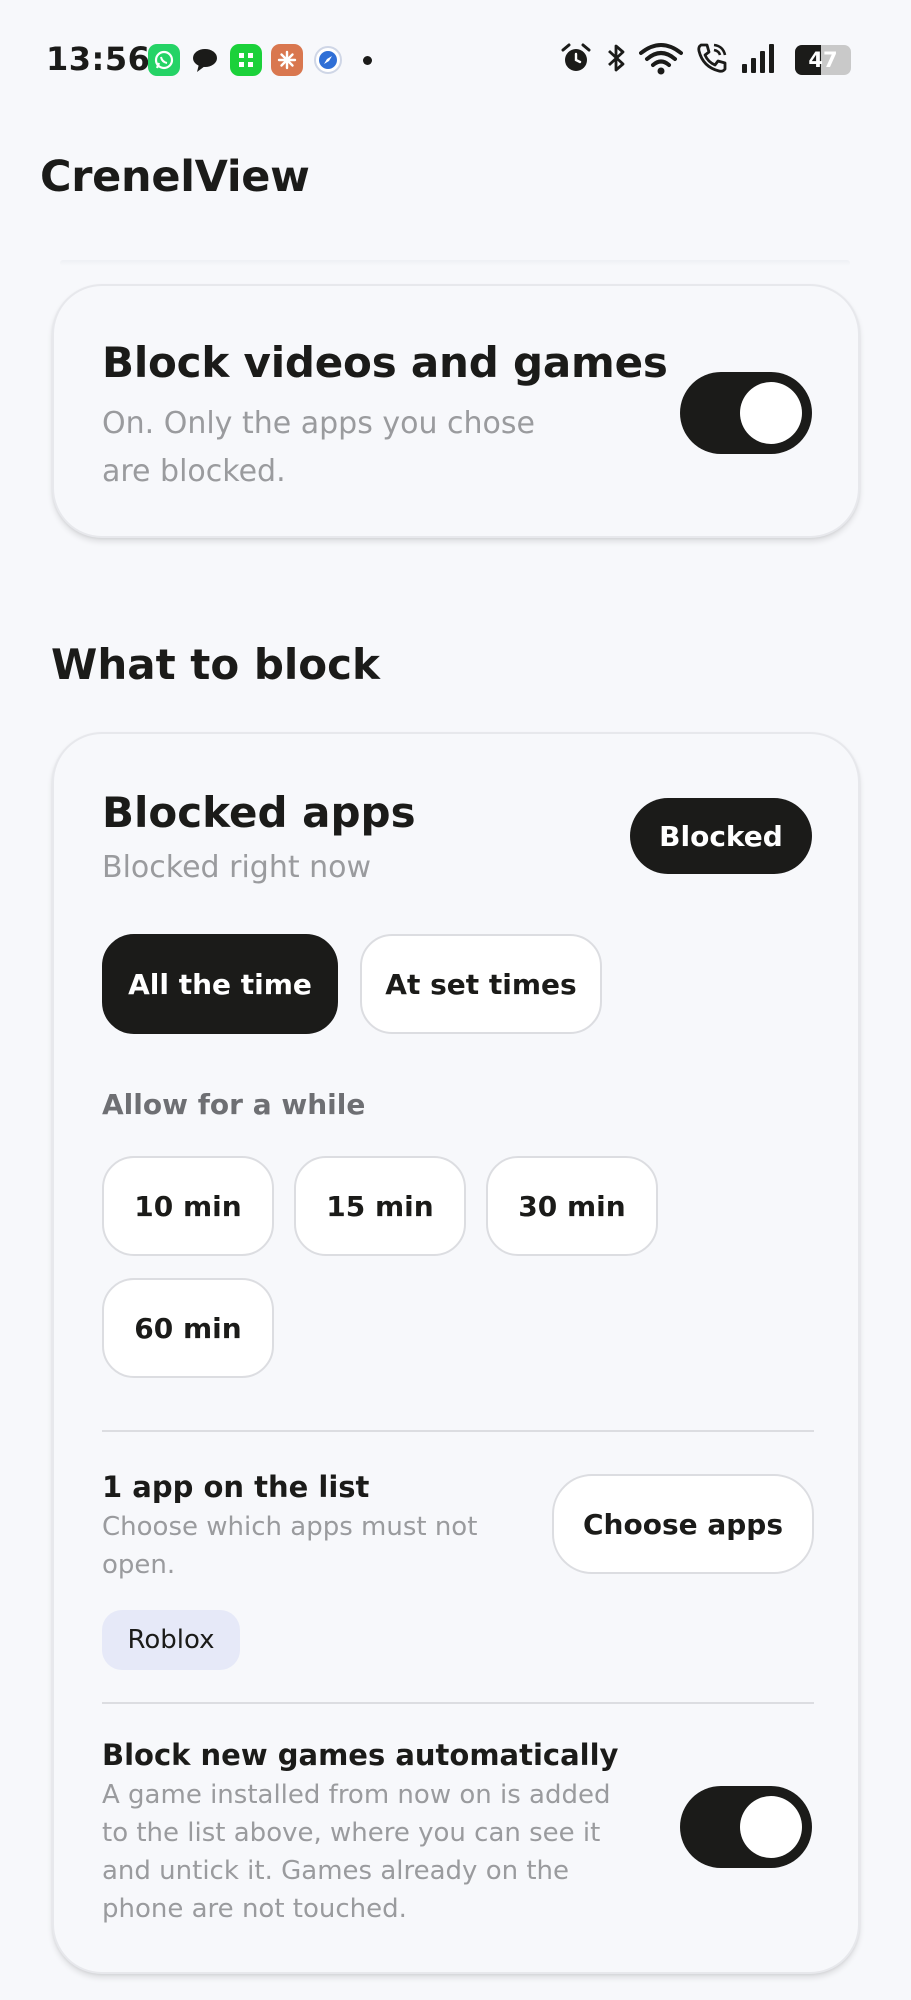 This screenshot has width=911, height=2000. I want to click on section-title: What to block, so click(215, 664).